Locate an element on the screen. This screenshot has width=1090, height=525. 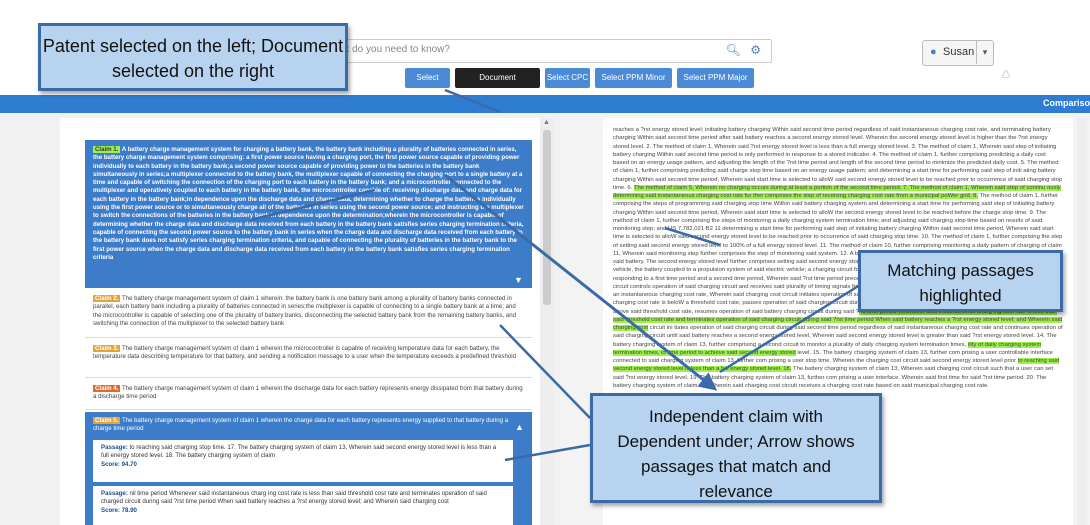
claim-label: Claim 2. is located at coordinates (107, 298).